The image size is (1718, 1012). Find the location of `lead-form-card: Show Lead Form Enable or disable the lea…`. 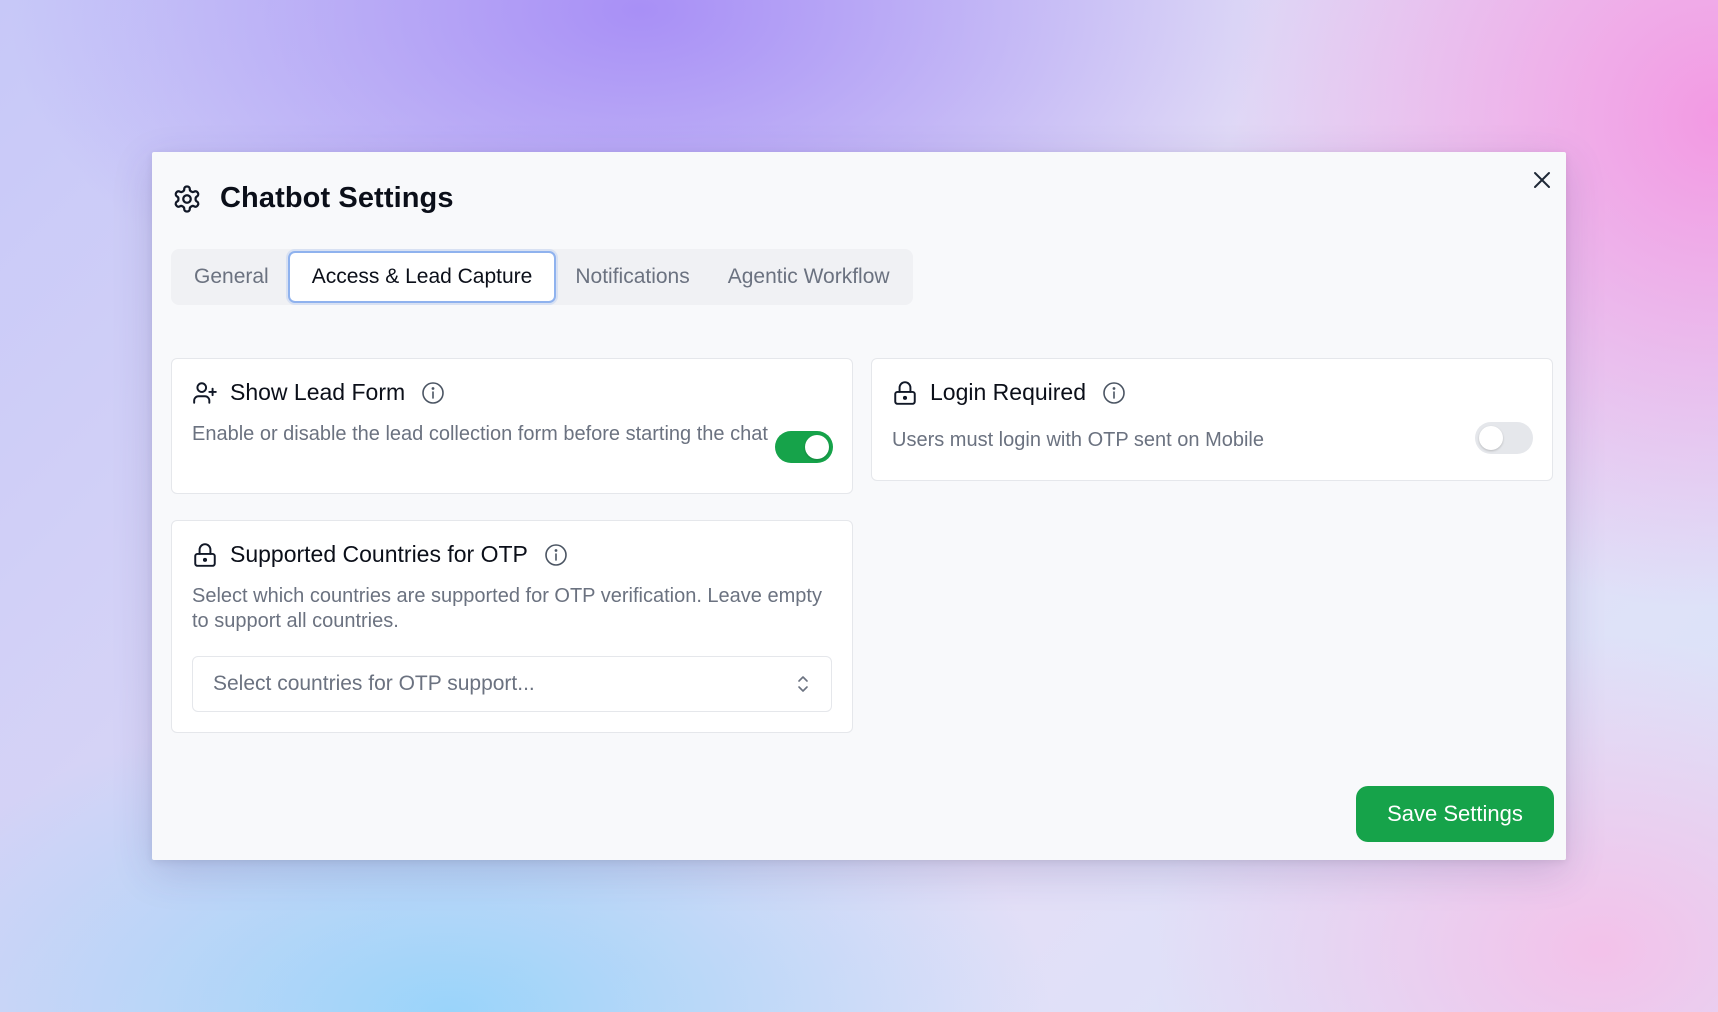

lead-form-card: Show Lead Form Enable or disable the lea… is located at coordinates (512, 426).